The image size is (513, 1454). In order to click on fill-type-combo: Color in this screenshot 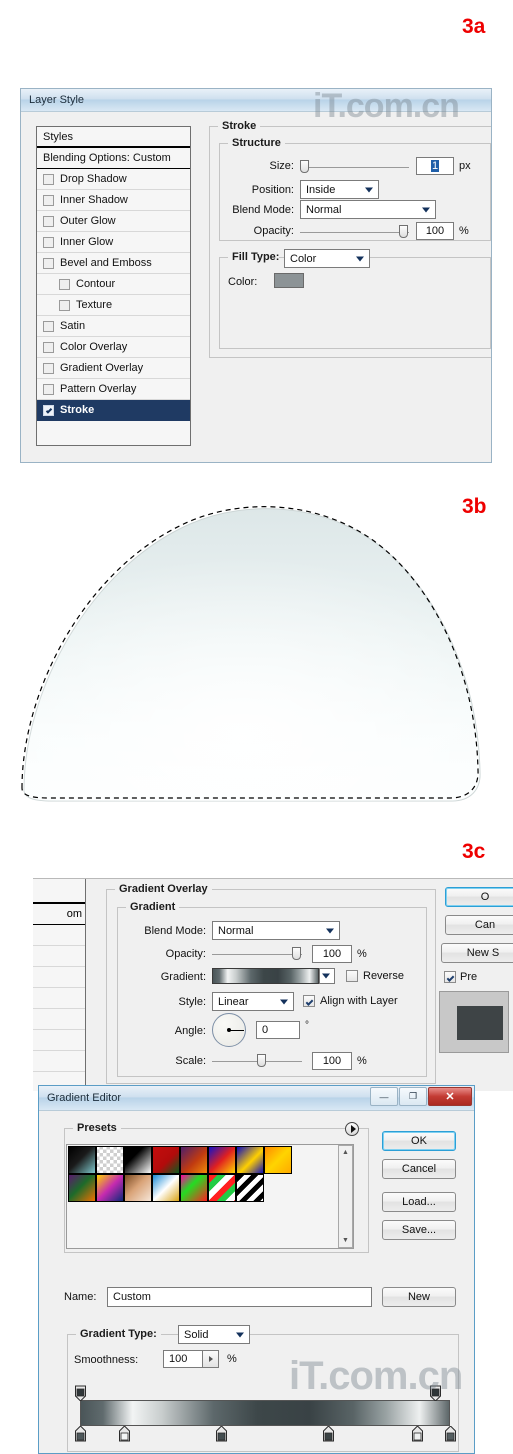, I will do `click(327, 258)`.